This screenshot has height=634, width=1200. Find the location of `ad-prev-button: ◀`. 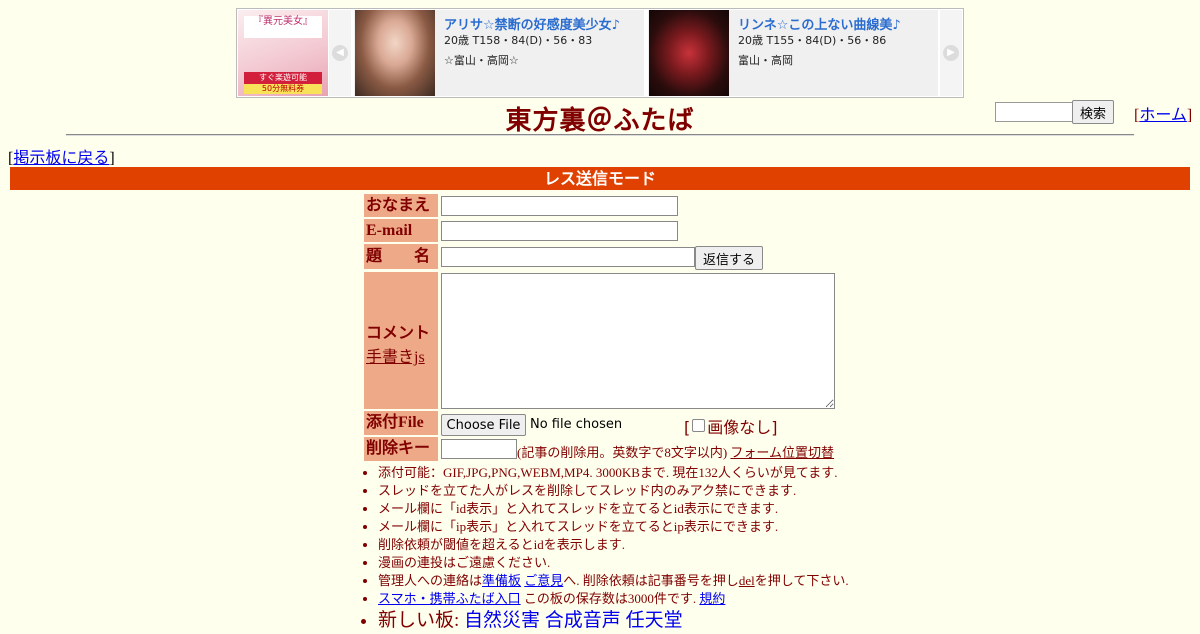

ad-prev-button: ◀ is located at coordinates (340, 53).